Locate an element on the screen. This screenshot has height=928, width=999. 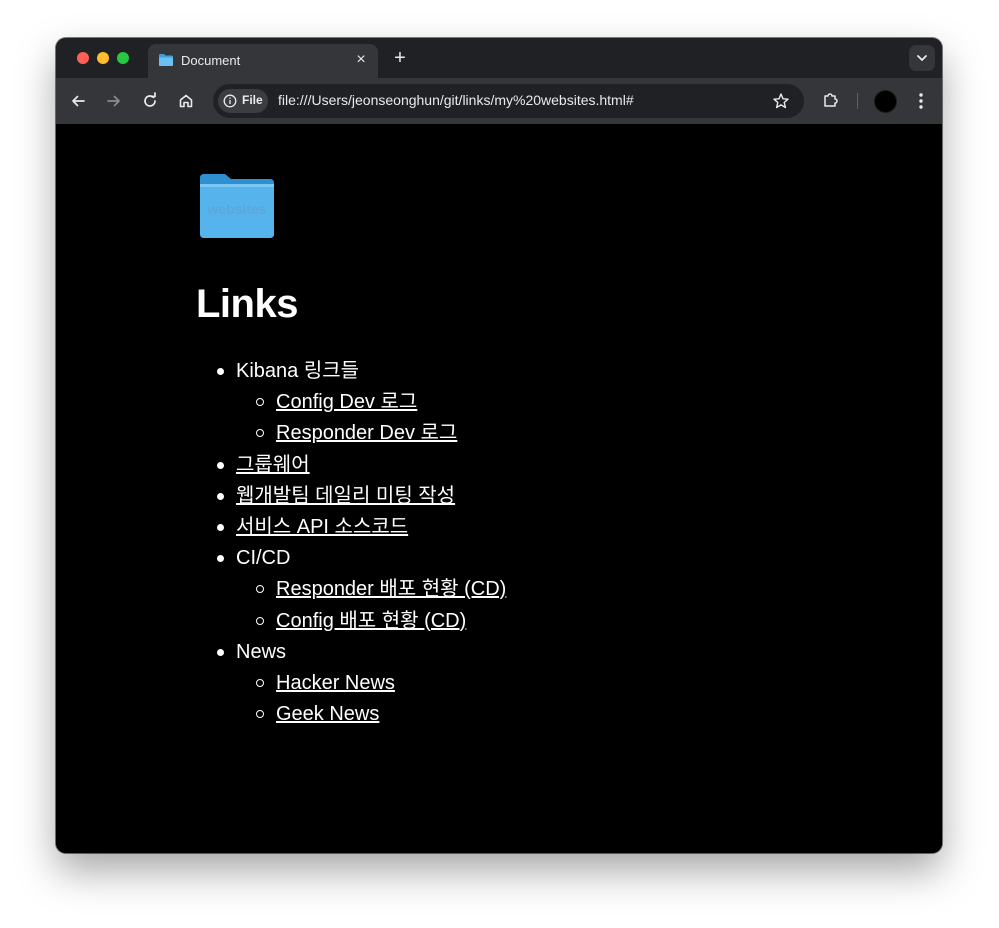
extensions-puzzle-icon is located at coordinates (831, 100).